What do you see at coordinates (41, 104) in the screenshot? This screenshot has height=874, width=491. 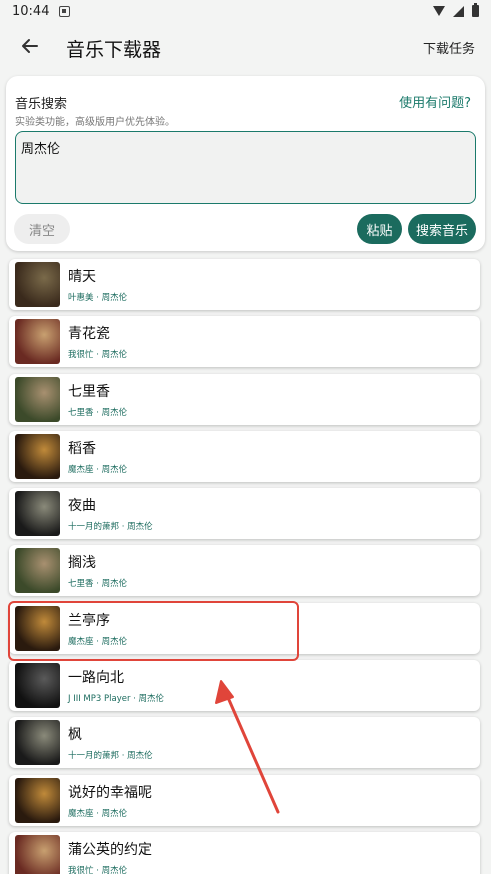 I see `search-title: 音乐搜索` at bounding box center [41, 104].